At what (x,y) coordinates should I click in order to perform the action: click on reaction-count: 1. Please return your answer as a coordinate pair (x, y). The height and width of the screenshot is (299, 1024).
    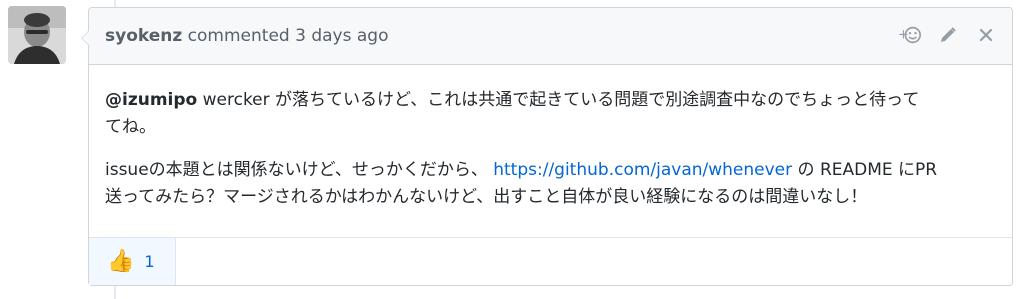
    Looking at the image, I should click on (149, 261).